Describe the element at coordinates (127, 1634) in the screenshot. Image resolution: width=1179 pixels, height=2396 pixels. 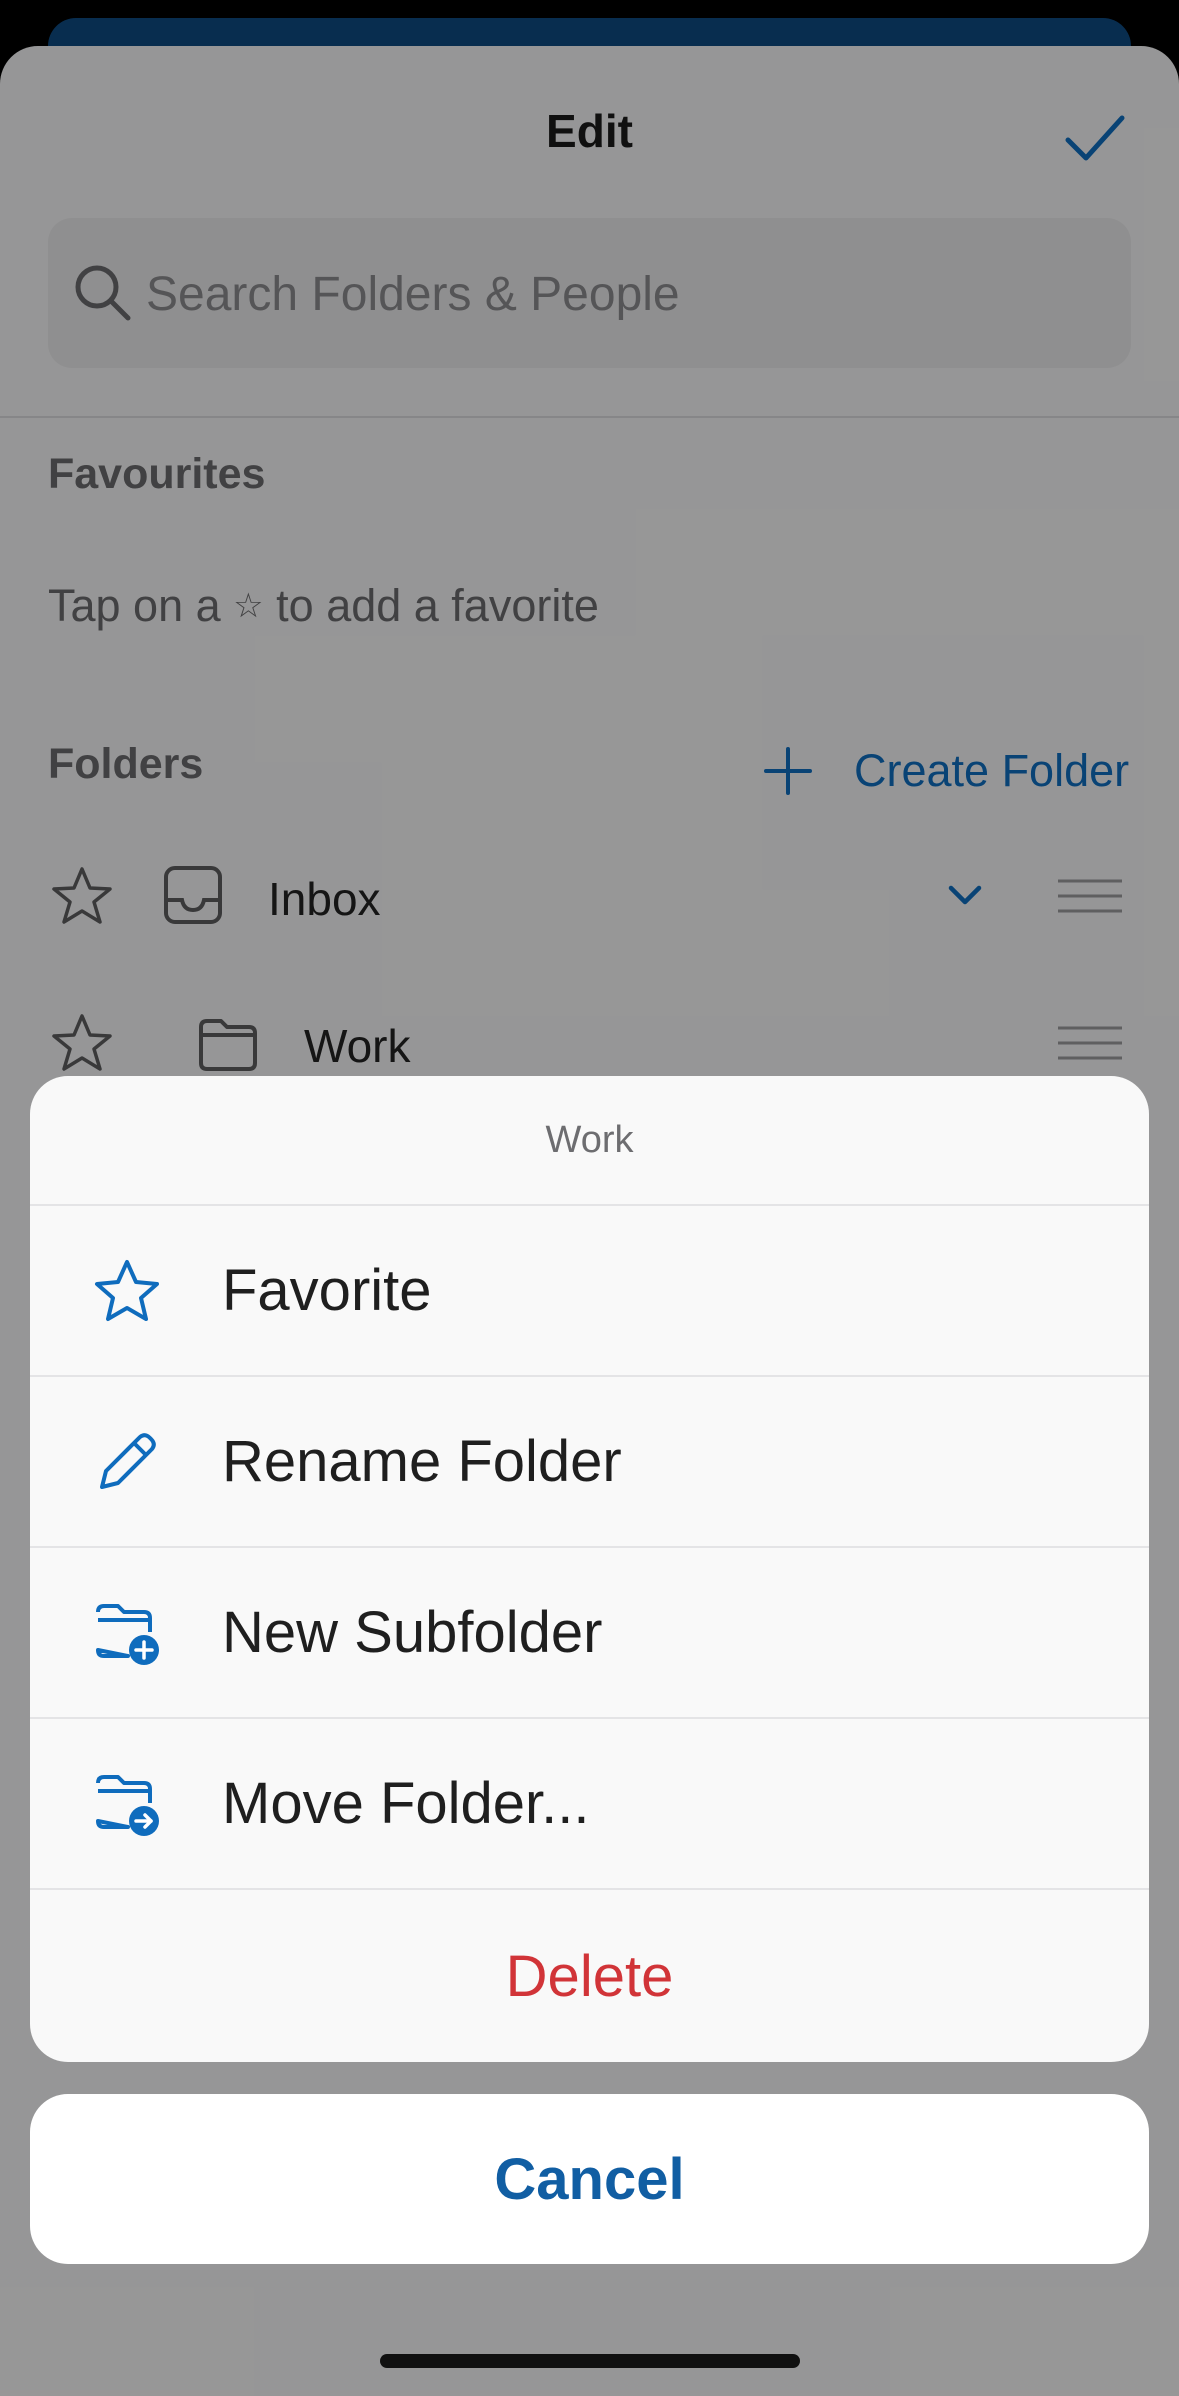
I see `folder-add-icon` at that location.